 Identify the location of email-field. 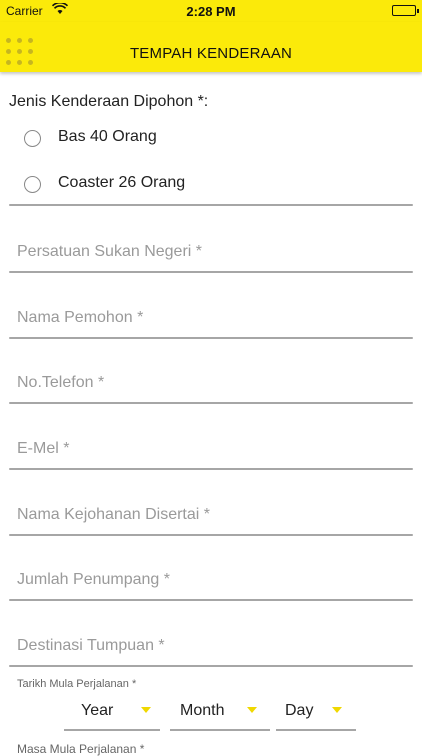
(211, 451).